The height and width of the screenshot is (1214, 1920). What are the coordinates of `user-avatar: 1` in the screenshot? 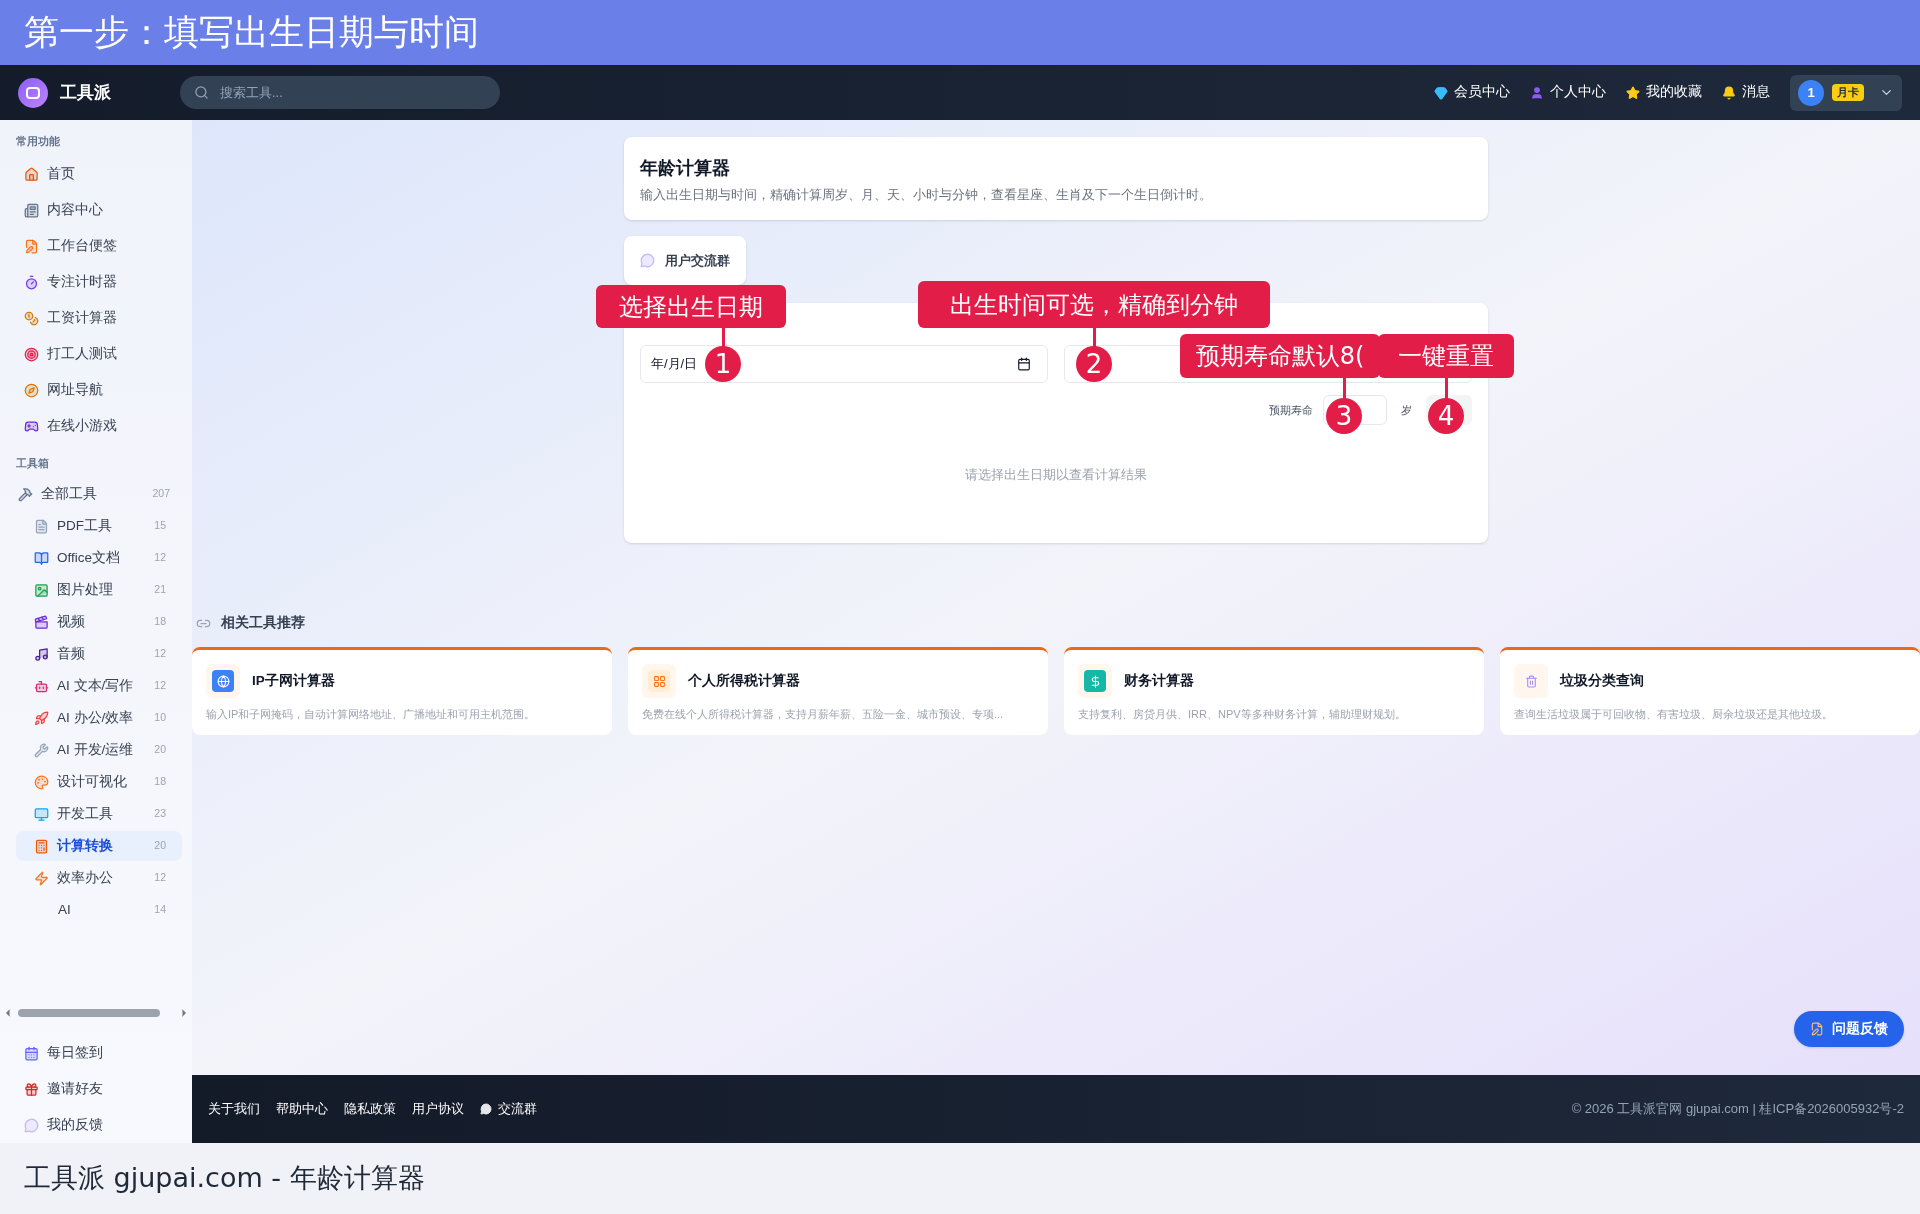 It's located at (1811, 92).